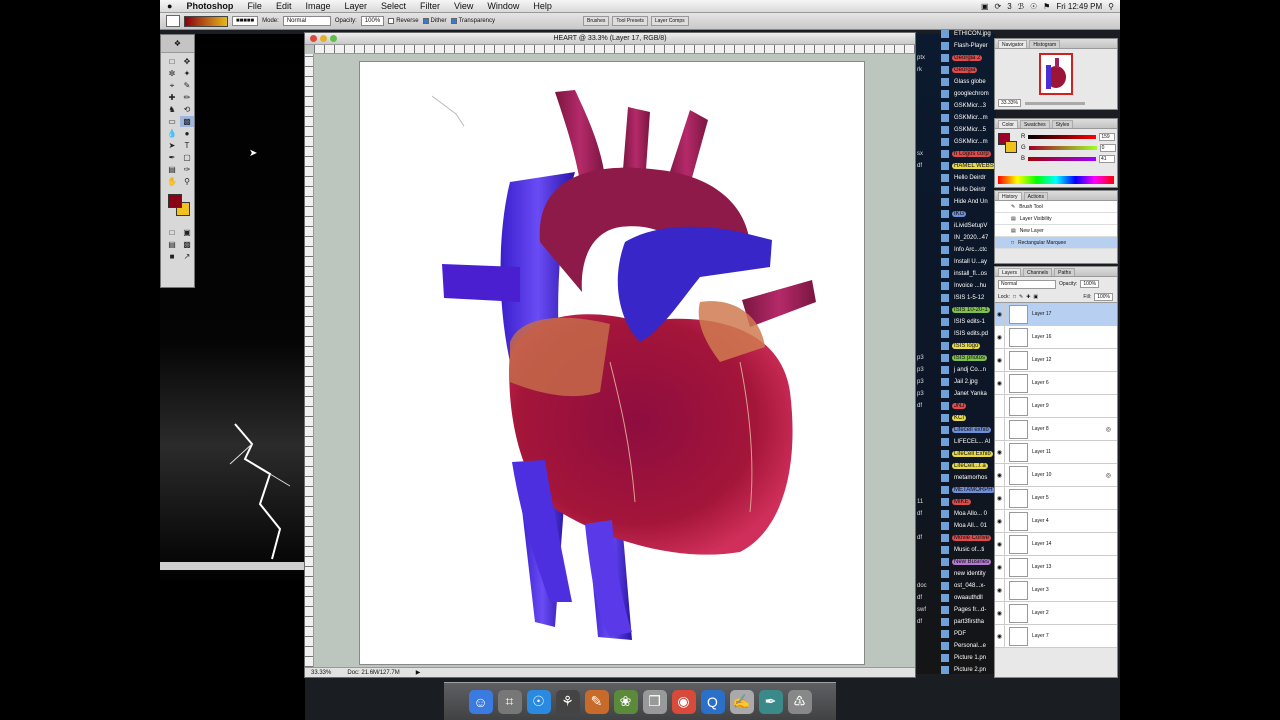 The height and width of the screenshot is (720, 1280). What do you see at coordinates (1056, 590) in the screenshot?
I see `layer-row: ◉ Layer 3` at bounding box center [1056, 590].